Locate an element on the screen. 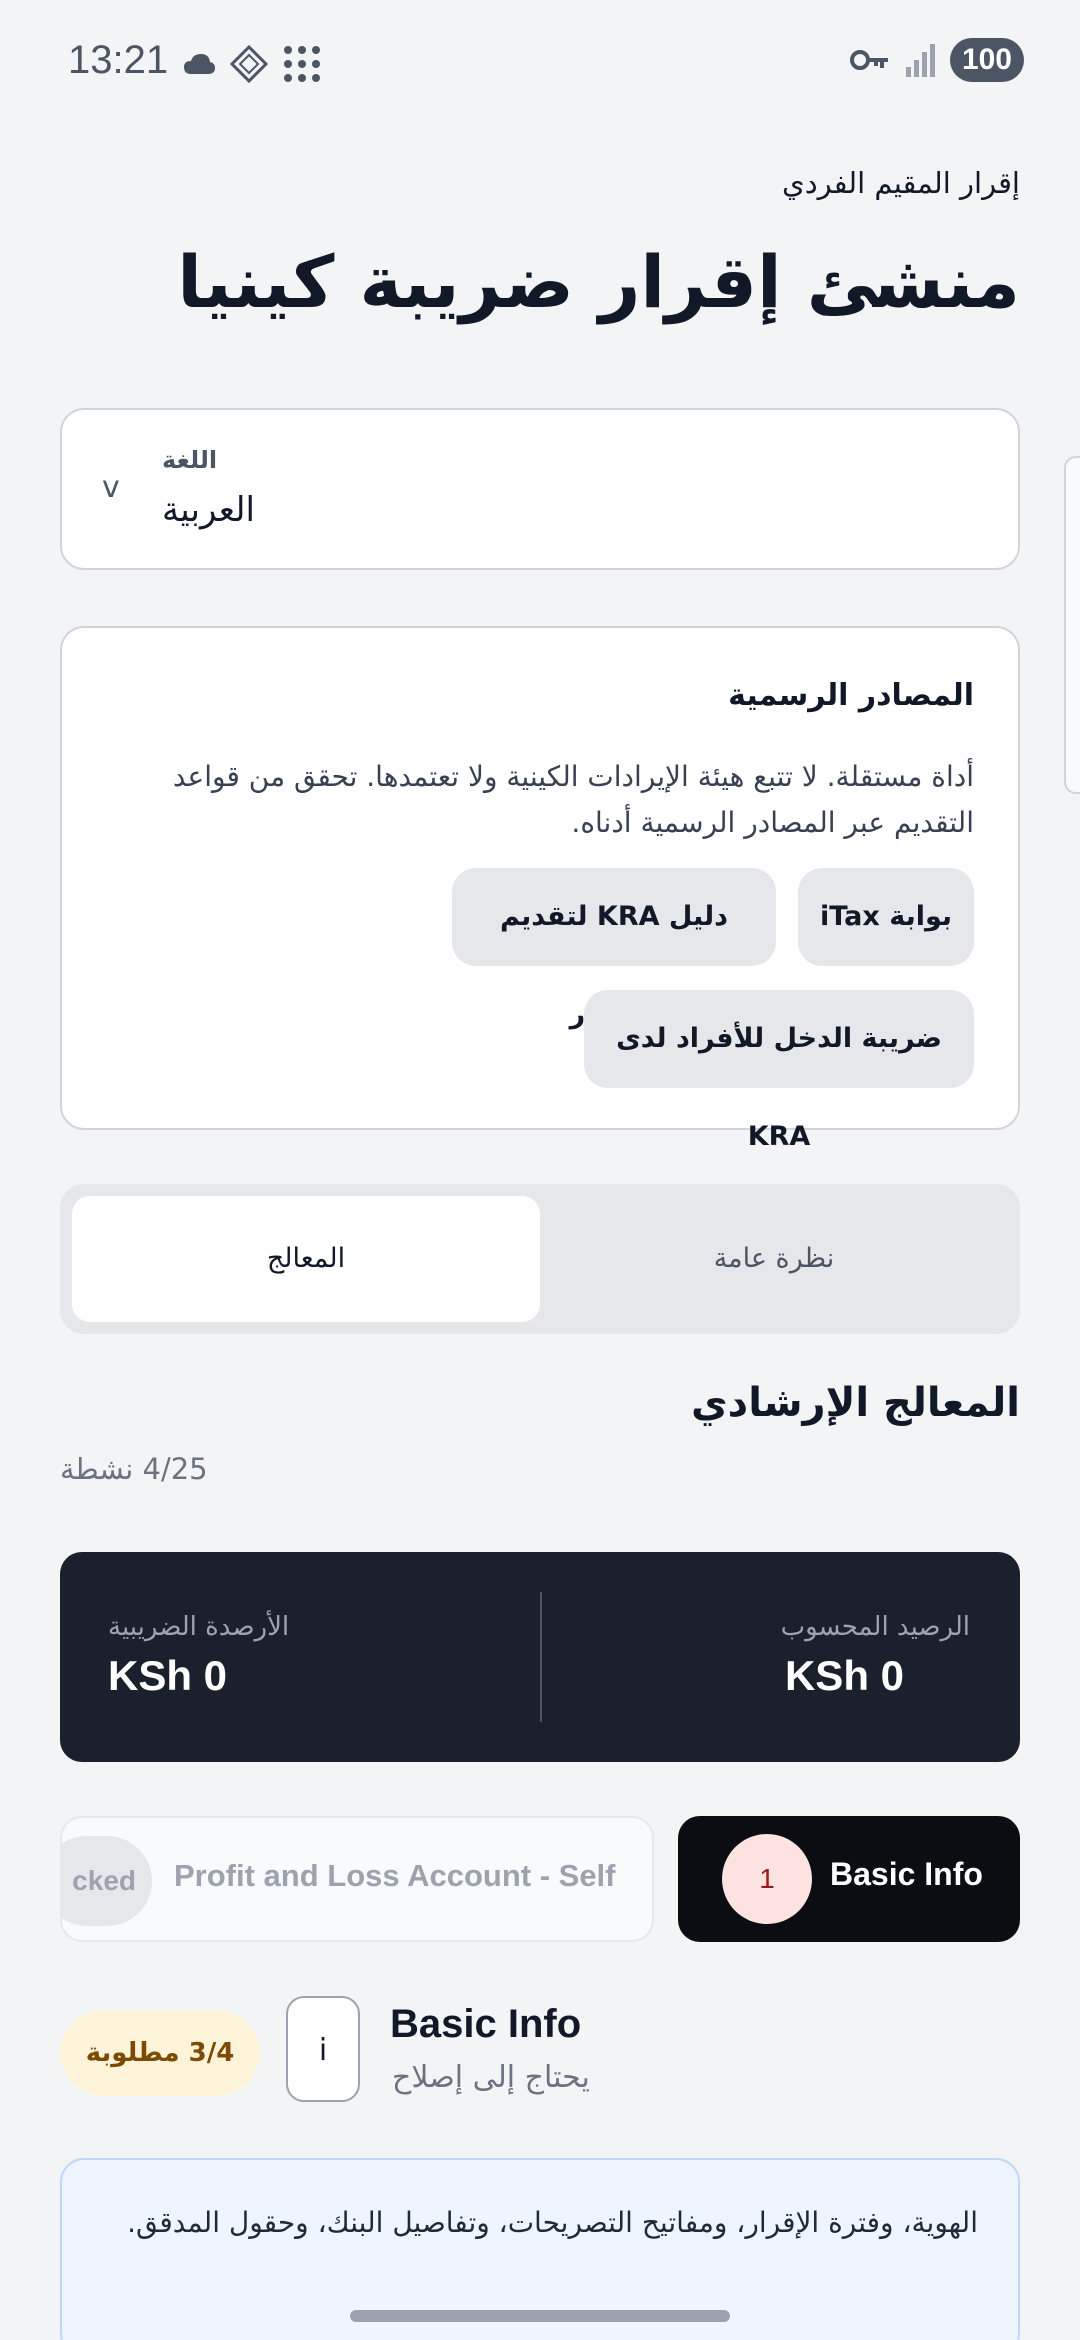  home-indicator is located at coordinates (540, 2316).